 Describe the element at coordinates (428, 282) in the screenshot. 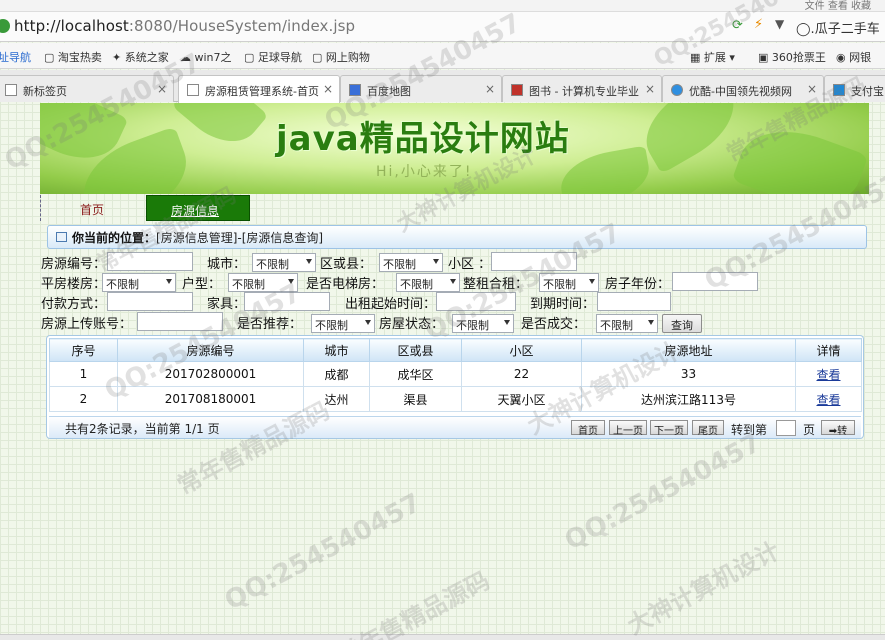

I see `elevator-select: 不限制` at that location.